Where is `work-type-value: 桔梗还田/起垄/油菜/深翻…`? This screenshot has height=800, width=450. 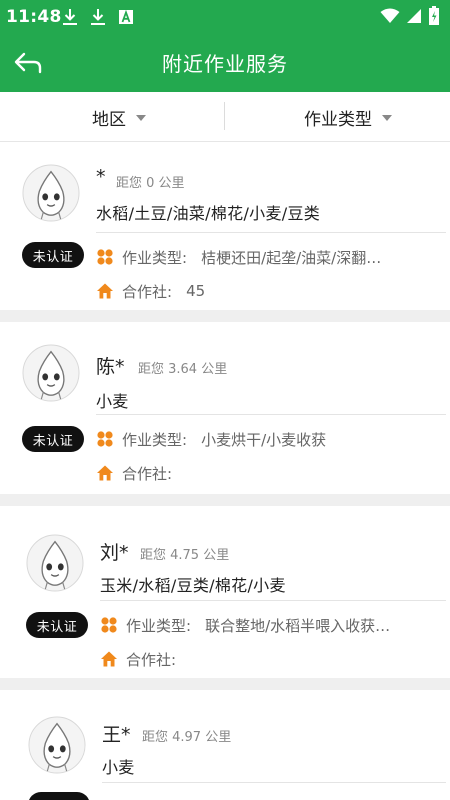
work-type-value: 桔梗还田/起垄/油菜/深翻… is located at coordinates (291, 257).